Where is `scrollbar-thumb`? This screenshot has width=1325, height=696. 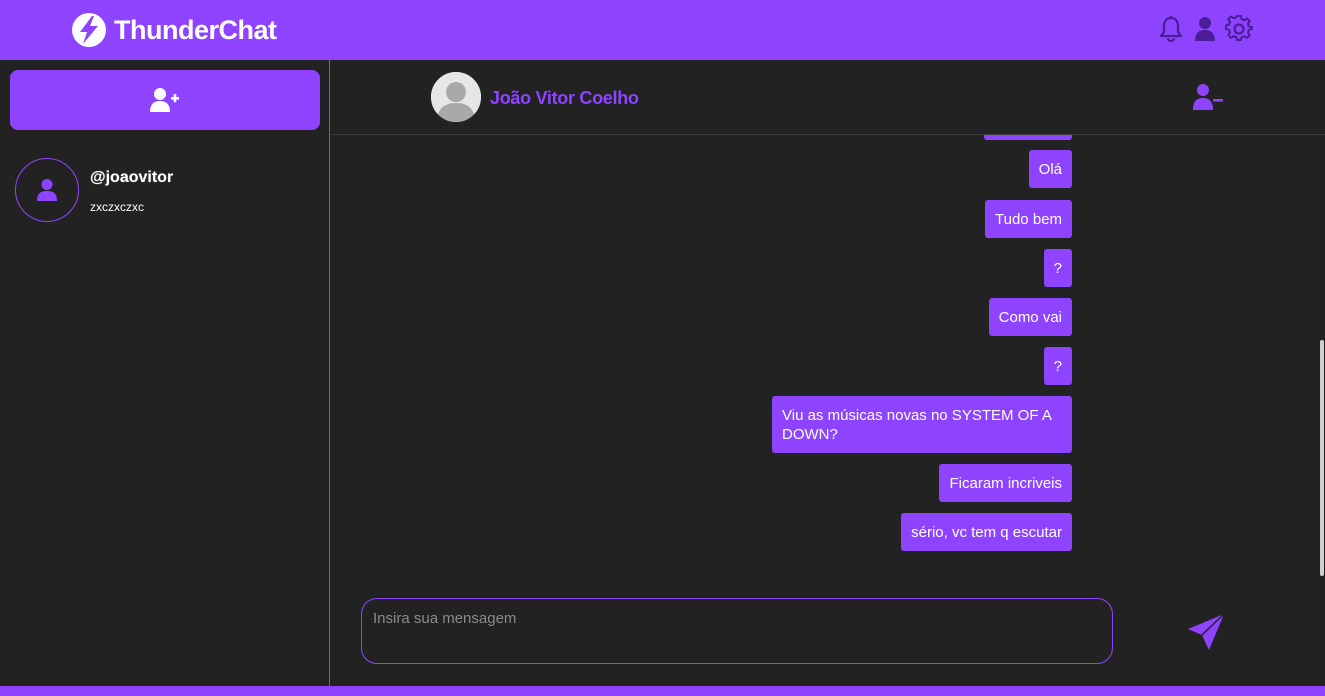
scrollbar-thumb is located at coordinates (1322, 458).